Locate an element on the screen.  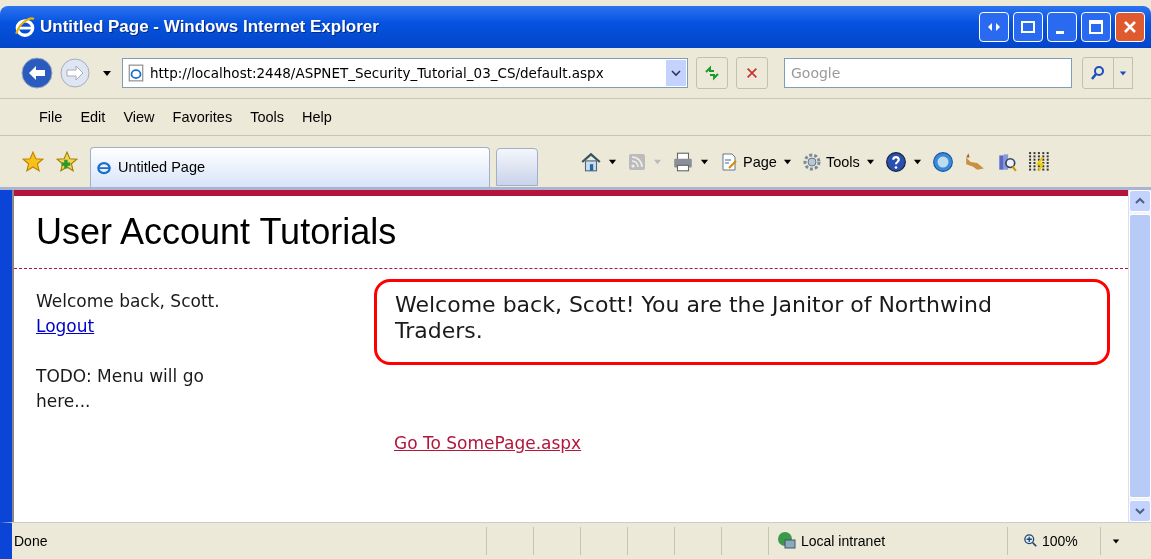
zone-text: Local intranet is located at coordinates (843, 541).